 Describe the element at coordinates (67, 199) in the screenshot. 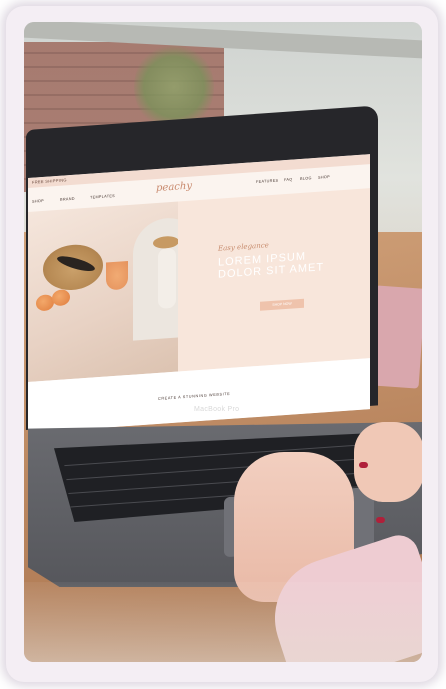

I see `nav-item-brand: brand` at that location.